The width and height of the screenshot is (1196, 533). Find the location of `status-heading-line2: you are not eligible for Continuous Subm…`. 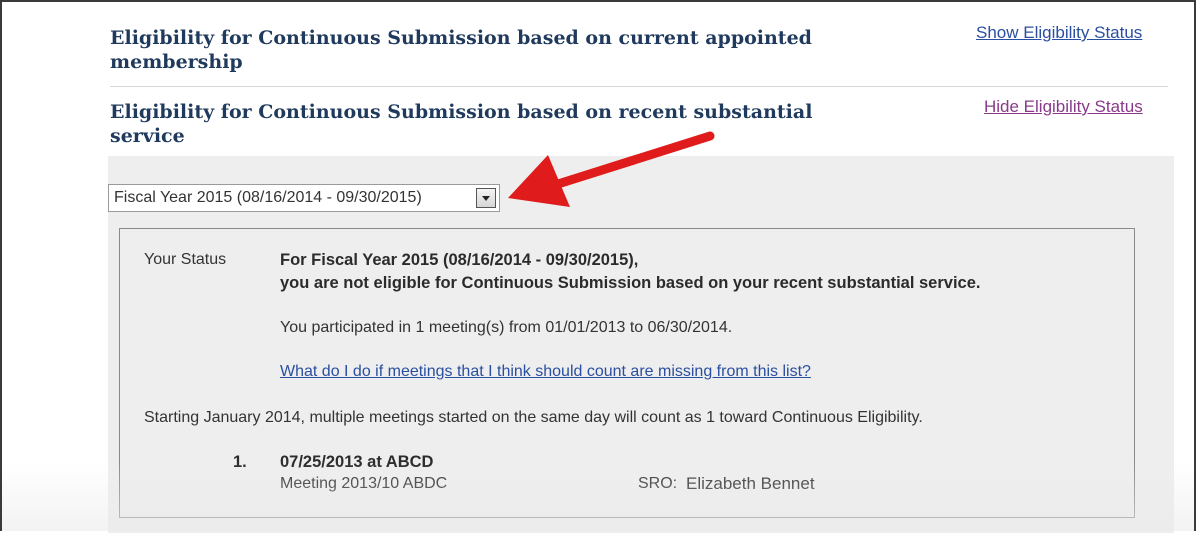

status-heading-line2: you are not eligible for Continuous Subm… is located at coordinates (630, 283).